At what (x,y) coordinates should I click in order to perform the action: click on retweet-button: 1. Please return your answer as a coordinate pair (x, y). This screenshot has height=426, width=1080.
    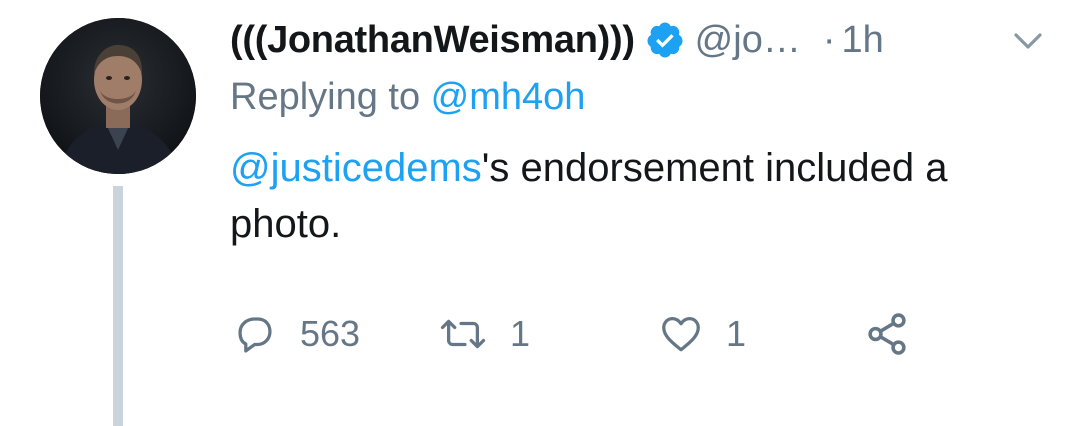
    Looking at the image, I should click on (484, 334).